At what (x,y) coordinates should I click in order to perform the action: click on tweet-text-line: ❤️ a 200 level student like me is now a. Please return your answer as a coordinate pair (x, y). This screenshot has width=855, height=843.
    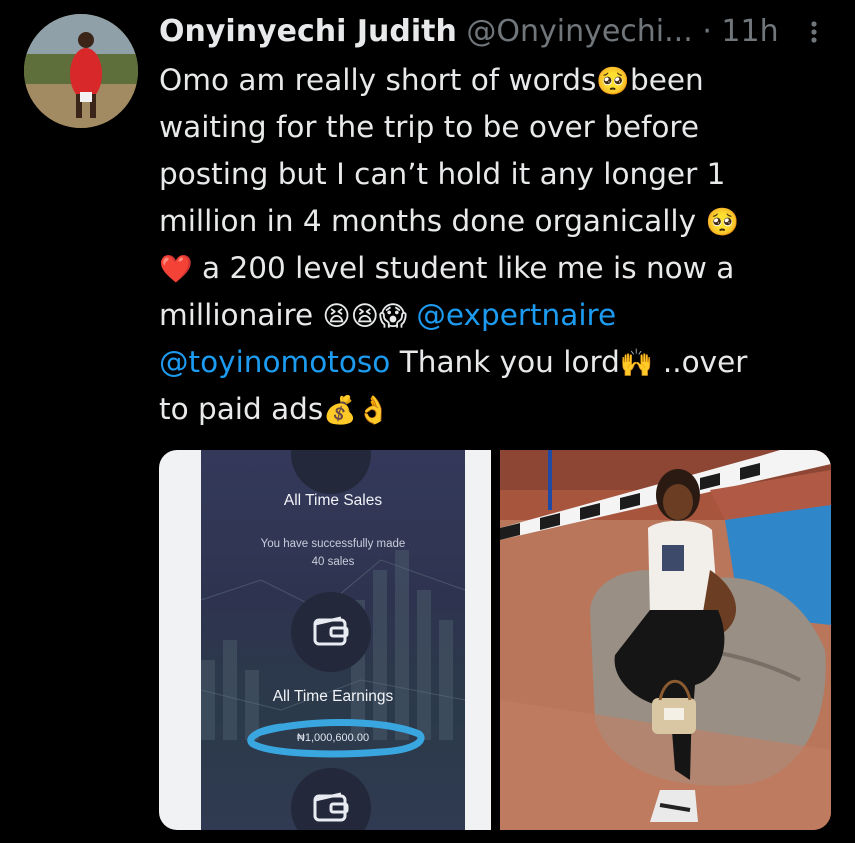
    Looking at the image, I should click on (504, 268).